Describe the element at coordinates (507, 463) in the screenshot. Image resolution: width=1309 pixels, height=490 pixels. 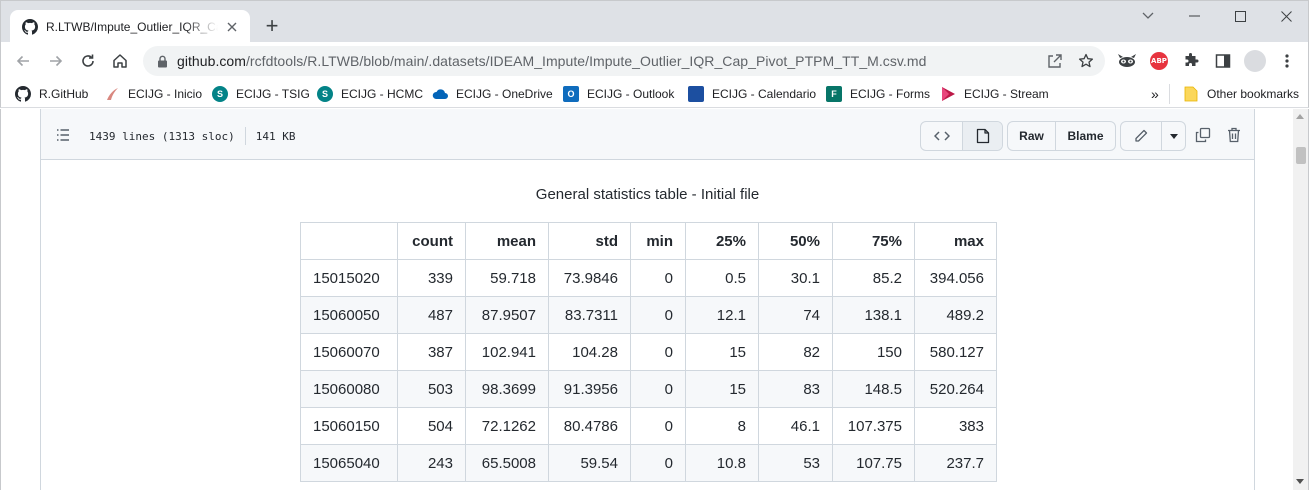
I see `table-cell: 65.5008` at that location.